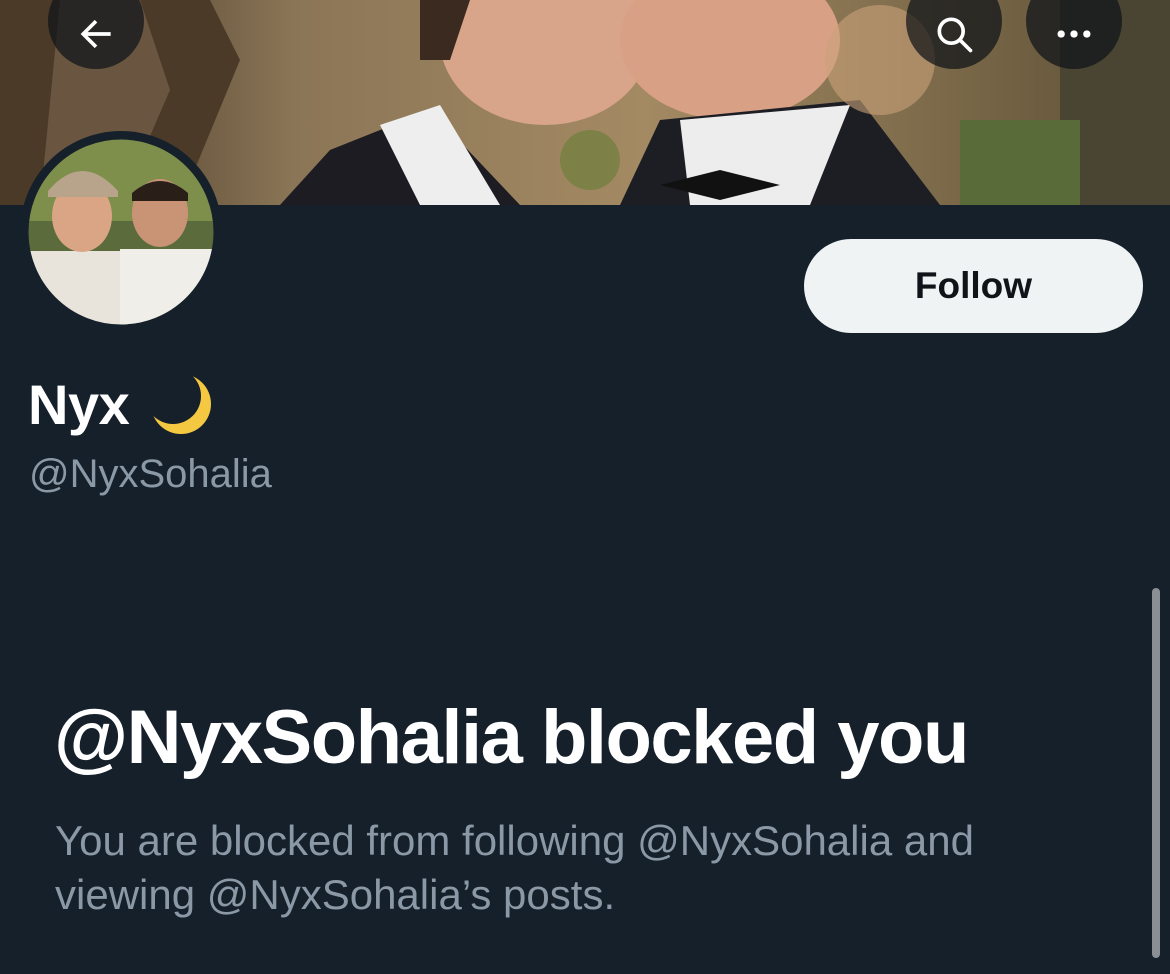 The width and height of the screenshot is (1170, 974). I want to click on search-icon, so click(955, 35).